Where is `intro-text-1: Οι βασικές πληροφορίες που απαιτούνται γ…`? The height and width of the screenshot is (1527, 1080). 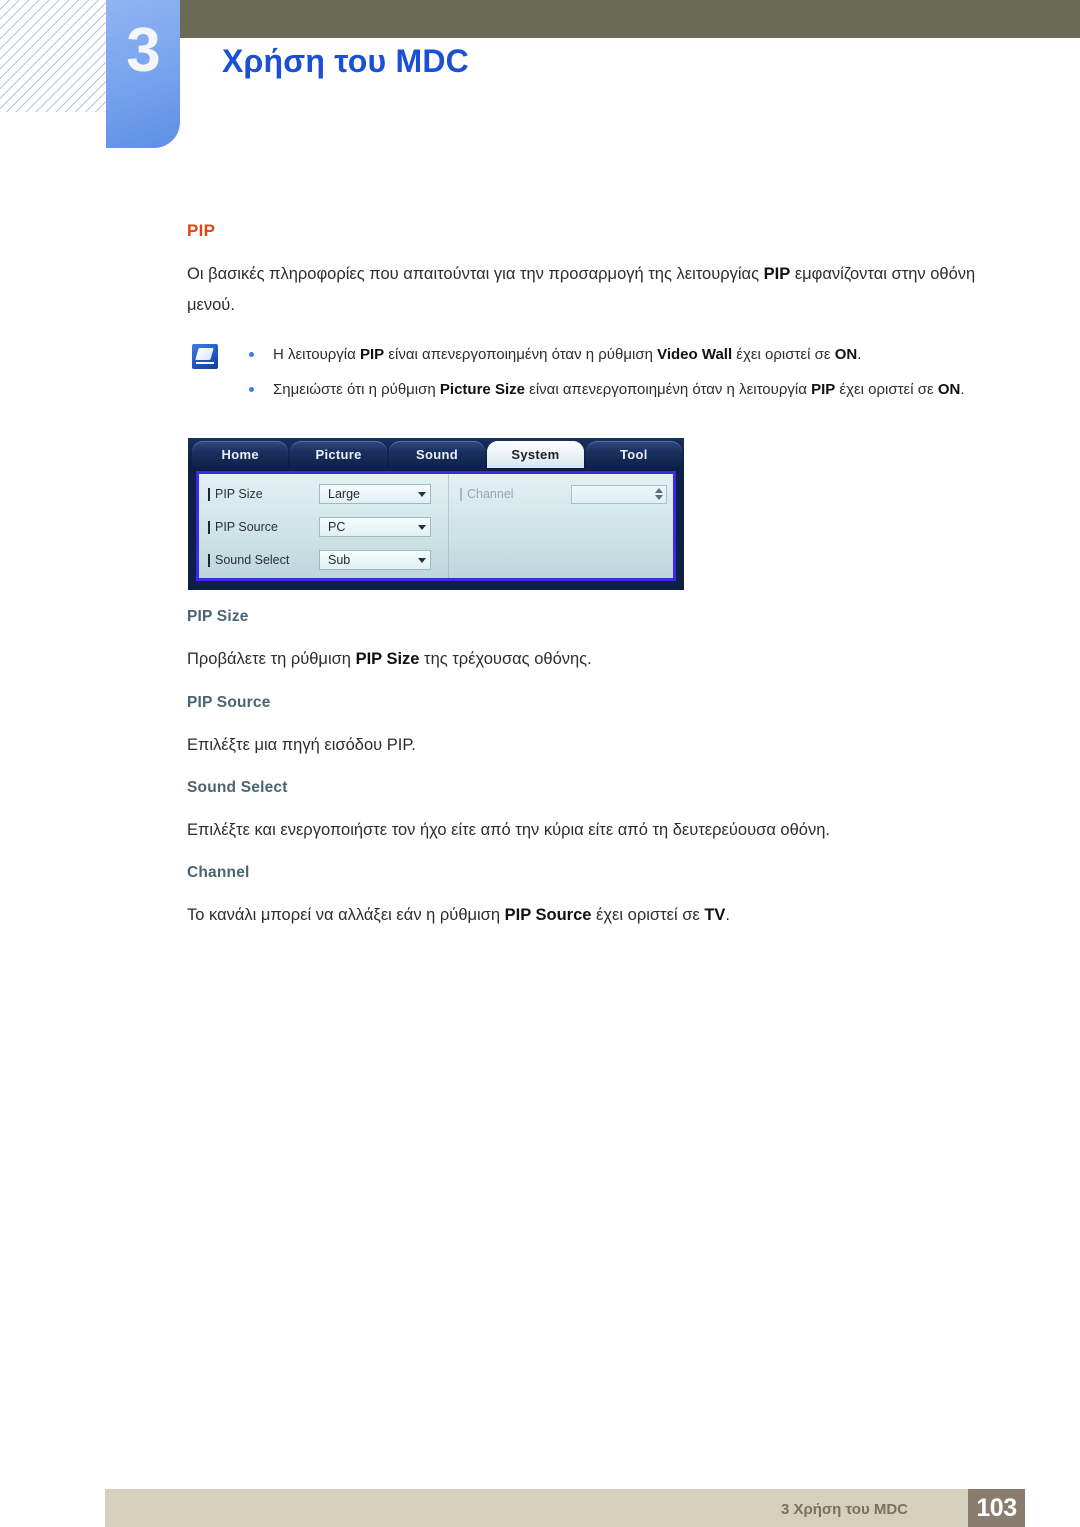 intro-text-1: Οι βασικές πληροφορίες που απαιτούνται γ… is located at coordinates (475, 274).